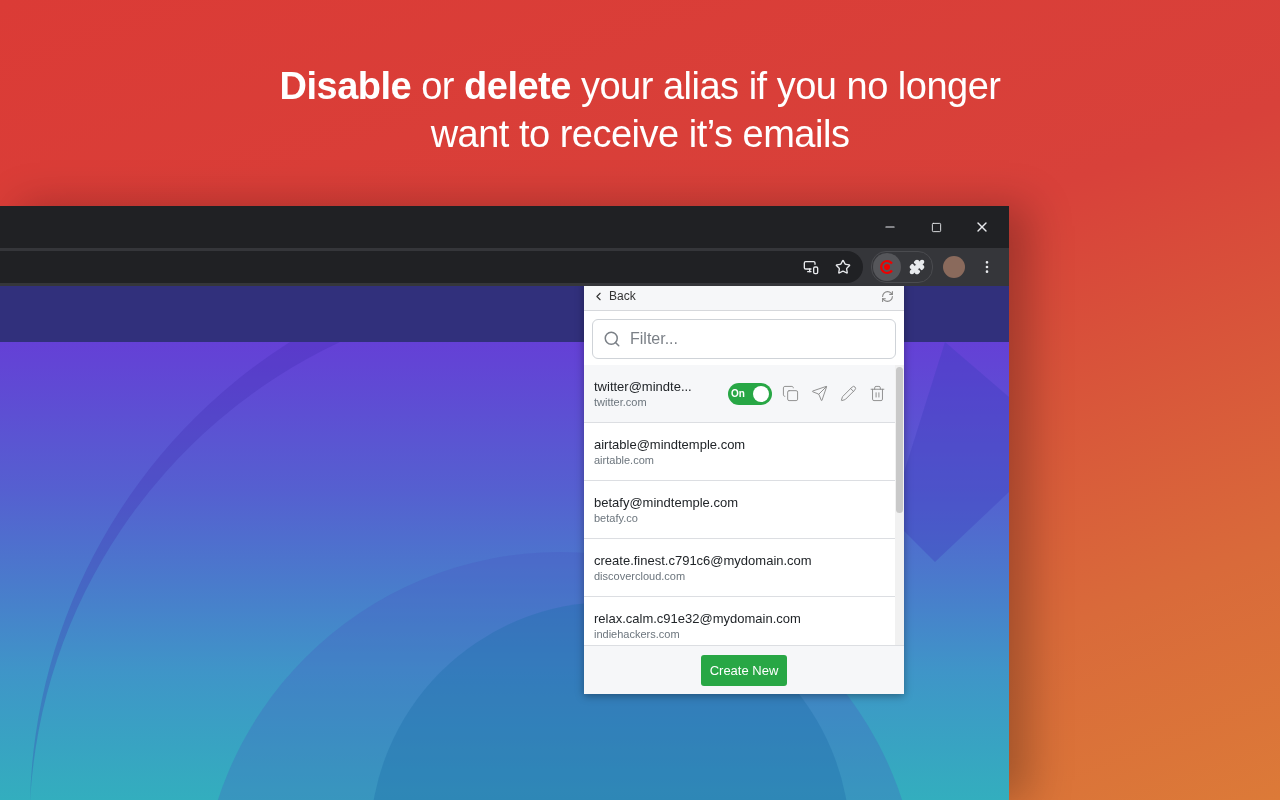 This screenshot has height=800, width=1280. I want to click on alias-domain: betafy.co, so click(616, 518).